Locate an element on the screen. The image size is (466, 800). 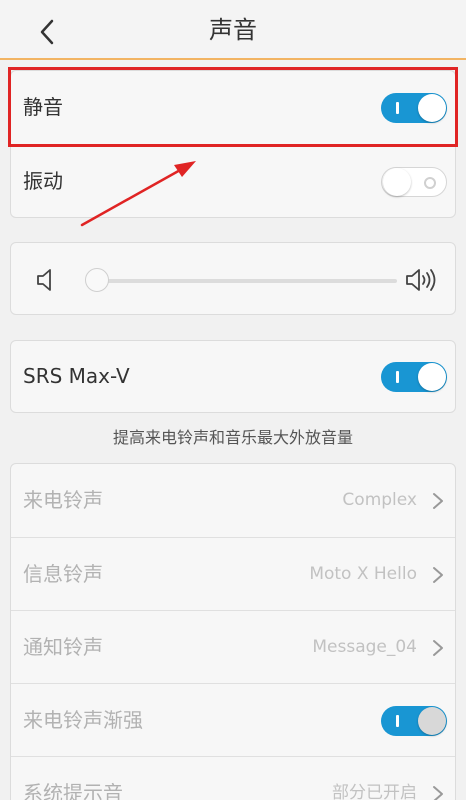
mute-toggle is located at coordinates (414, 108).